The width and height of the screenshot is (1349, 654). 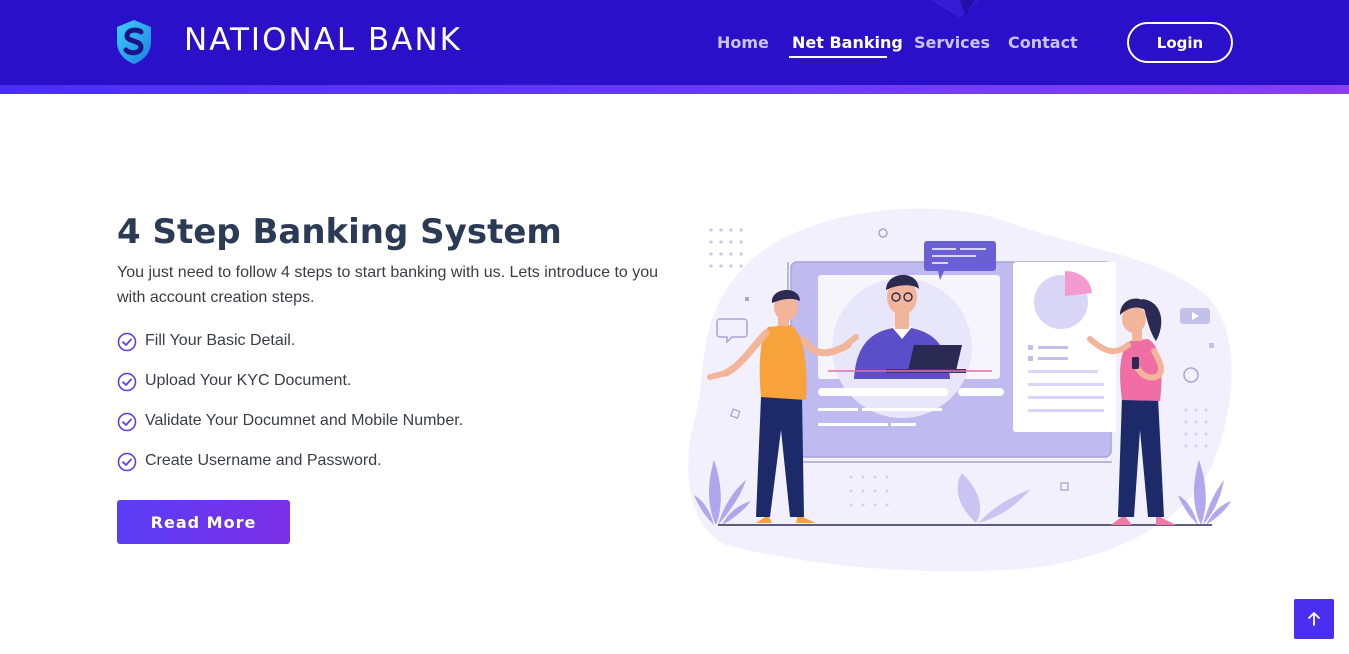 What do you see at coordinates (952, 42) in the screenshot?
I see `nav-services: Services` at bounding box center [952, 42].